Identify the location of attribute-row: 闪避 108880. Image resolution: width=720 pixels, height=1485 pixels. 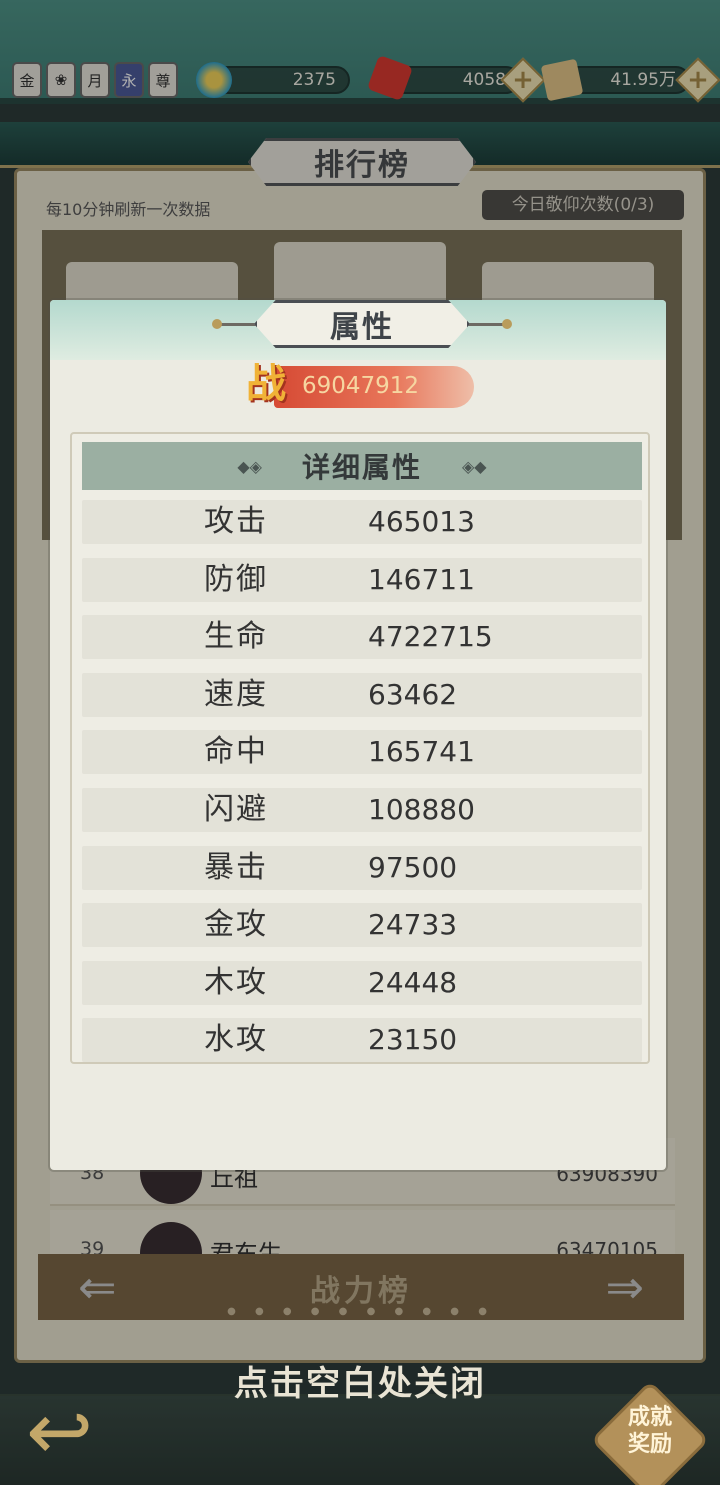
(362, 809).